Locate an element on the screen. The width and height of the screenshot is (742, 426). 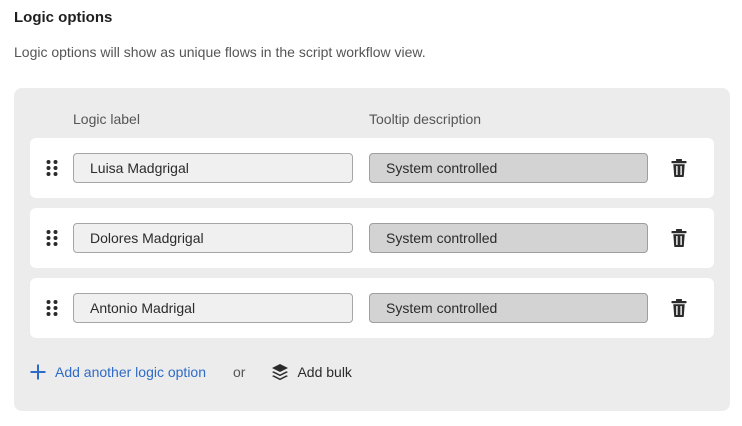
add-logic-option-label: Add another logic option is located at coordinates (130, 372).